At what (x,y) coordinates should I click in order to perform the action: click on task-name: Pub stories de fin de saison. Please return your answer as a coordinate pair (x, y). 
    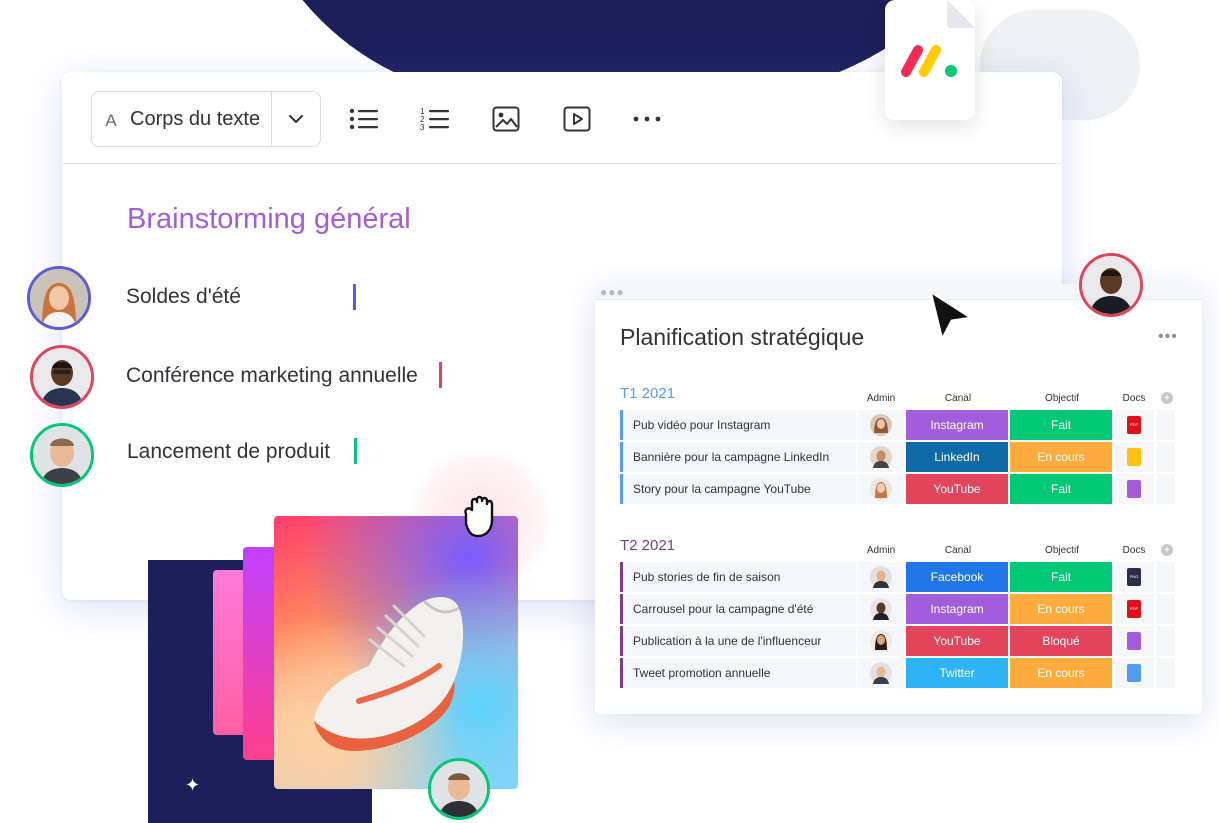
    Looking at the image, I should click on (738, 577).